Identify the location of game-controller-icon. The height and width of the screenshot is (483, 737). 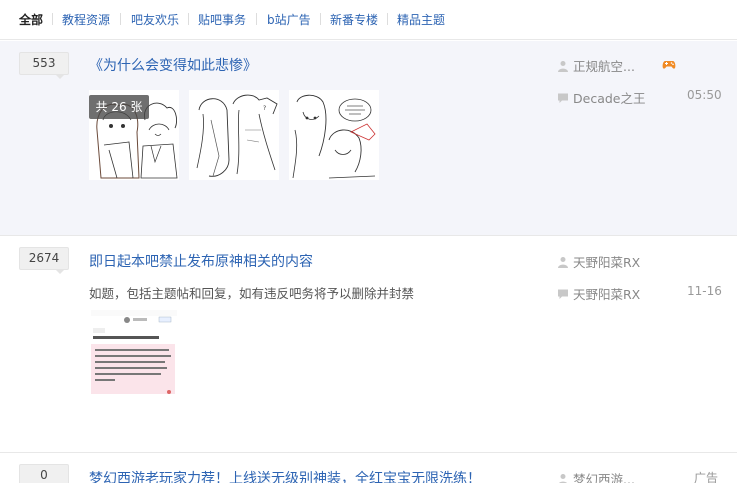
(669, 65).